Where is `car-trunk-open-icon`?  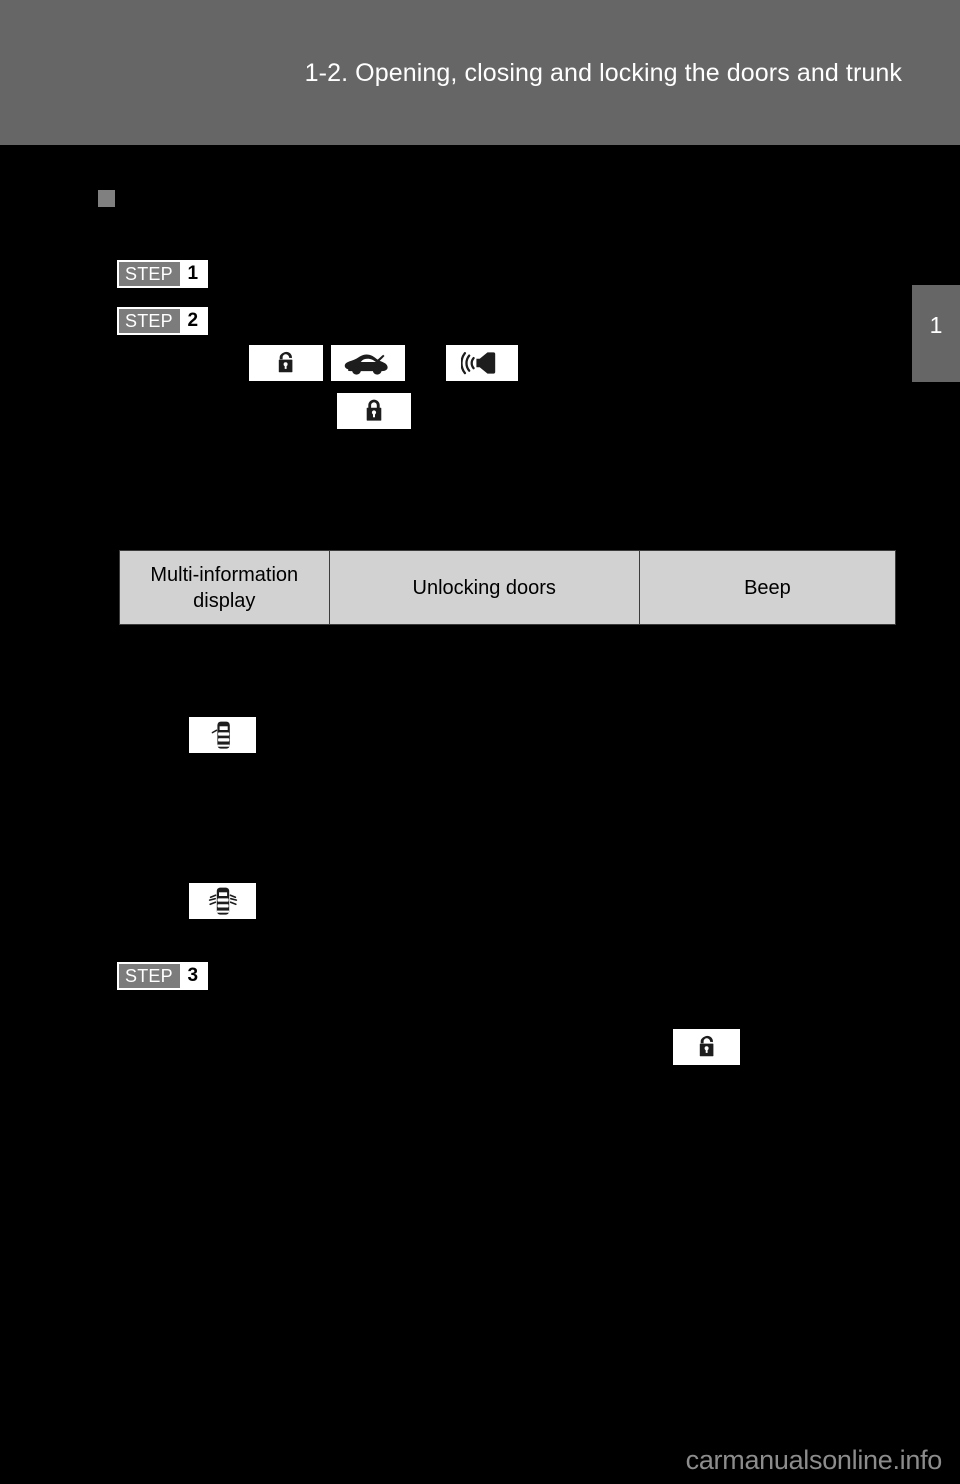
car-trunk-open-icon is located at coordinates (368, 363).